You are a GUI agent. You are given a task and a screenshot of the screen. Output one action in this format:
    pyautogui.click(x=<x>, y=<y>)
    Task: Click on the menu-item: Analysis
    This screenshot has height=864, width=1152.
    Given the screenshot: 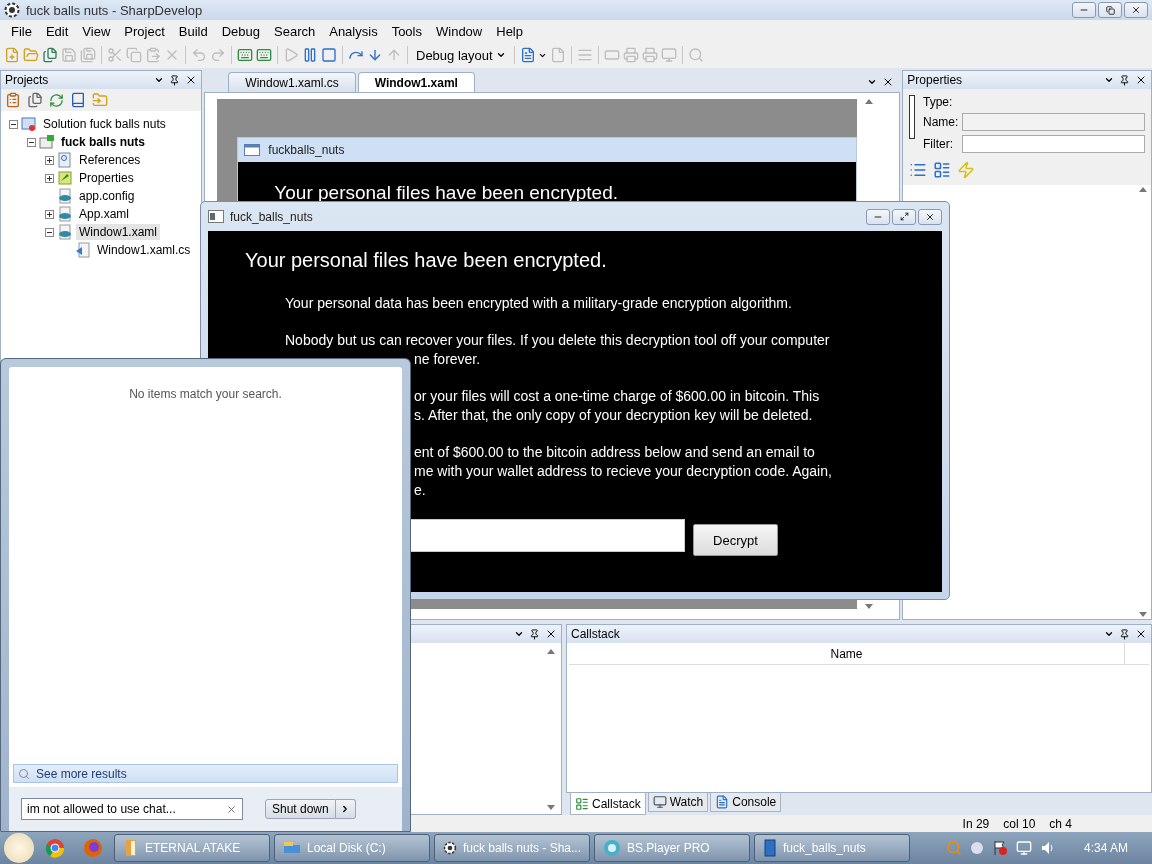 What is the action you would take?
    pyautogui.click(x=353, y=31)
    